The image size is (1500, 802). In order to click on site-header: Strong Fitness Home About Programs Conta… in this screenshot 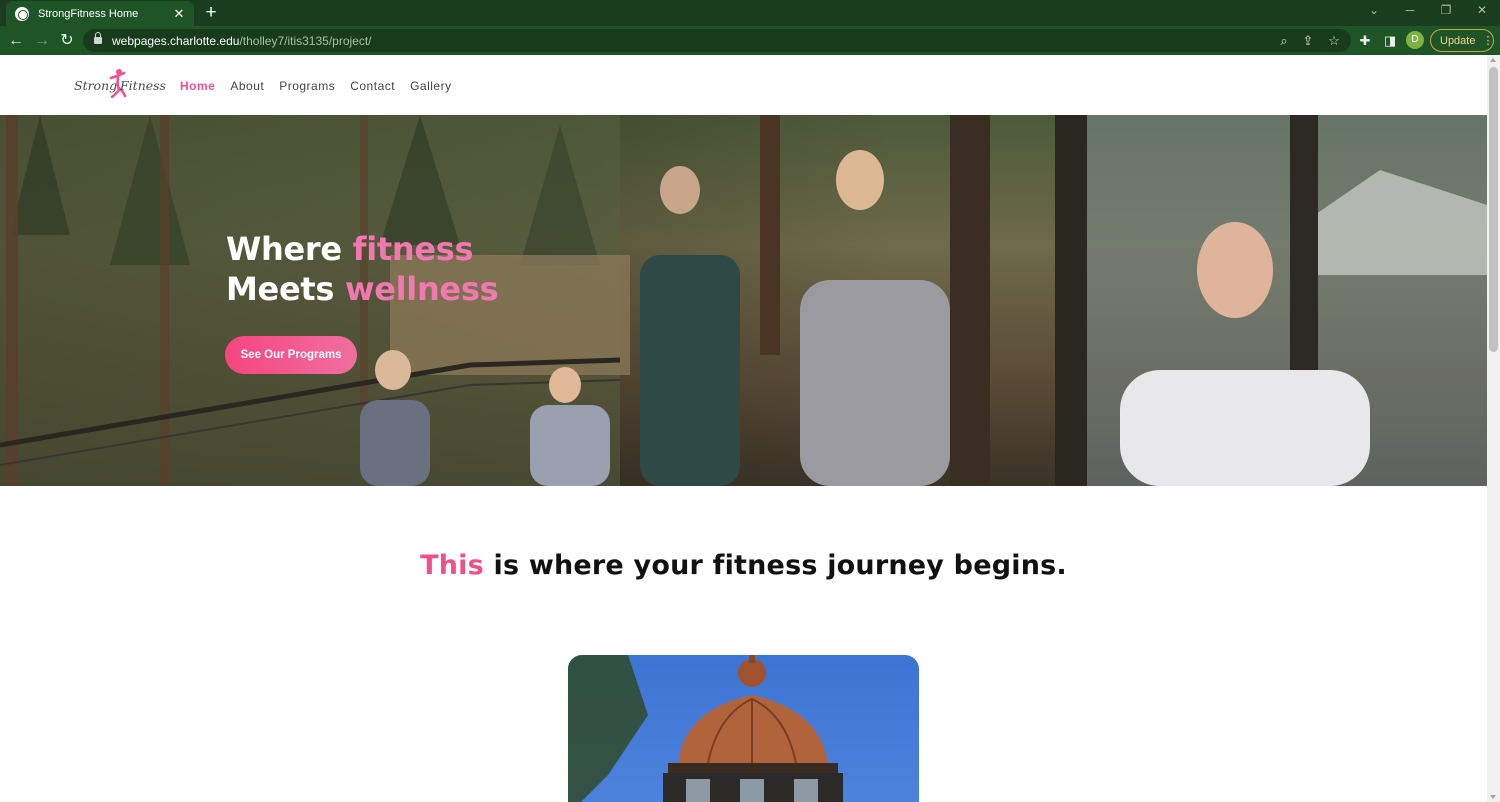, I will do `click(743, 85)`.